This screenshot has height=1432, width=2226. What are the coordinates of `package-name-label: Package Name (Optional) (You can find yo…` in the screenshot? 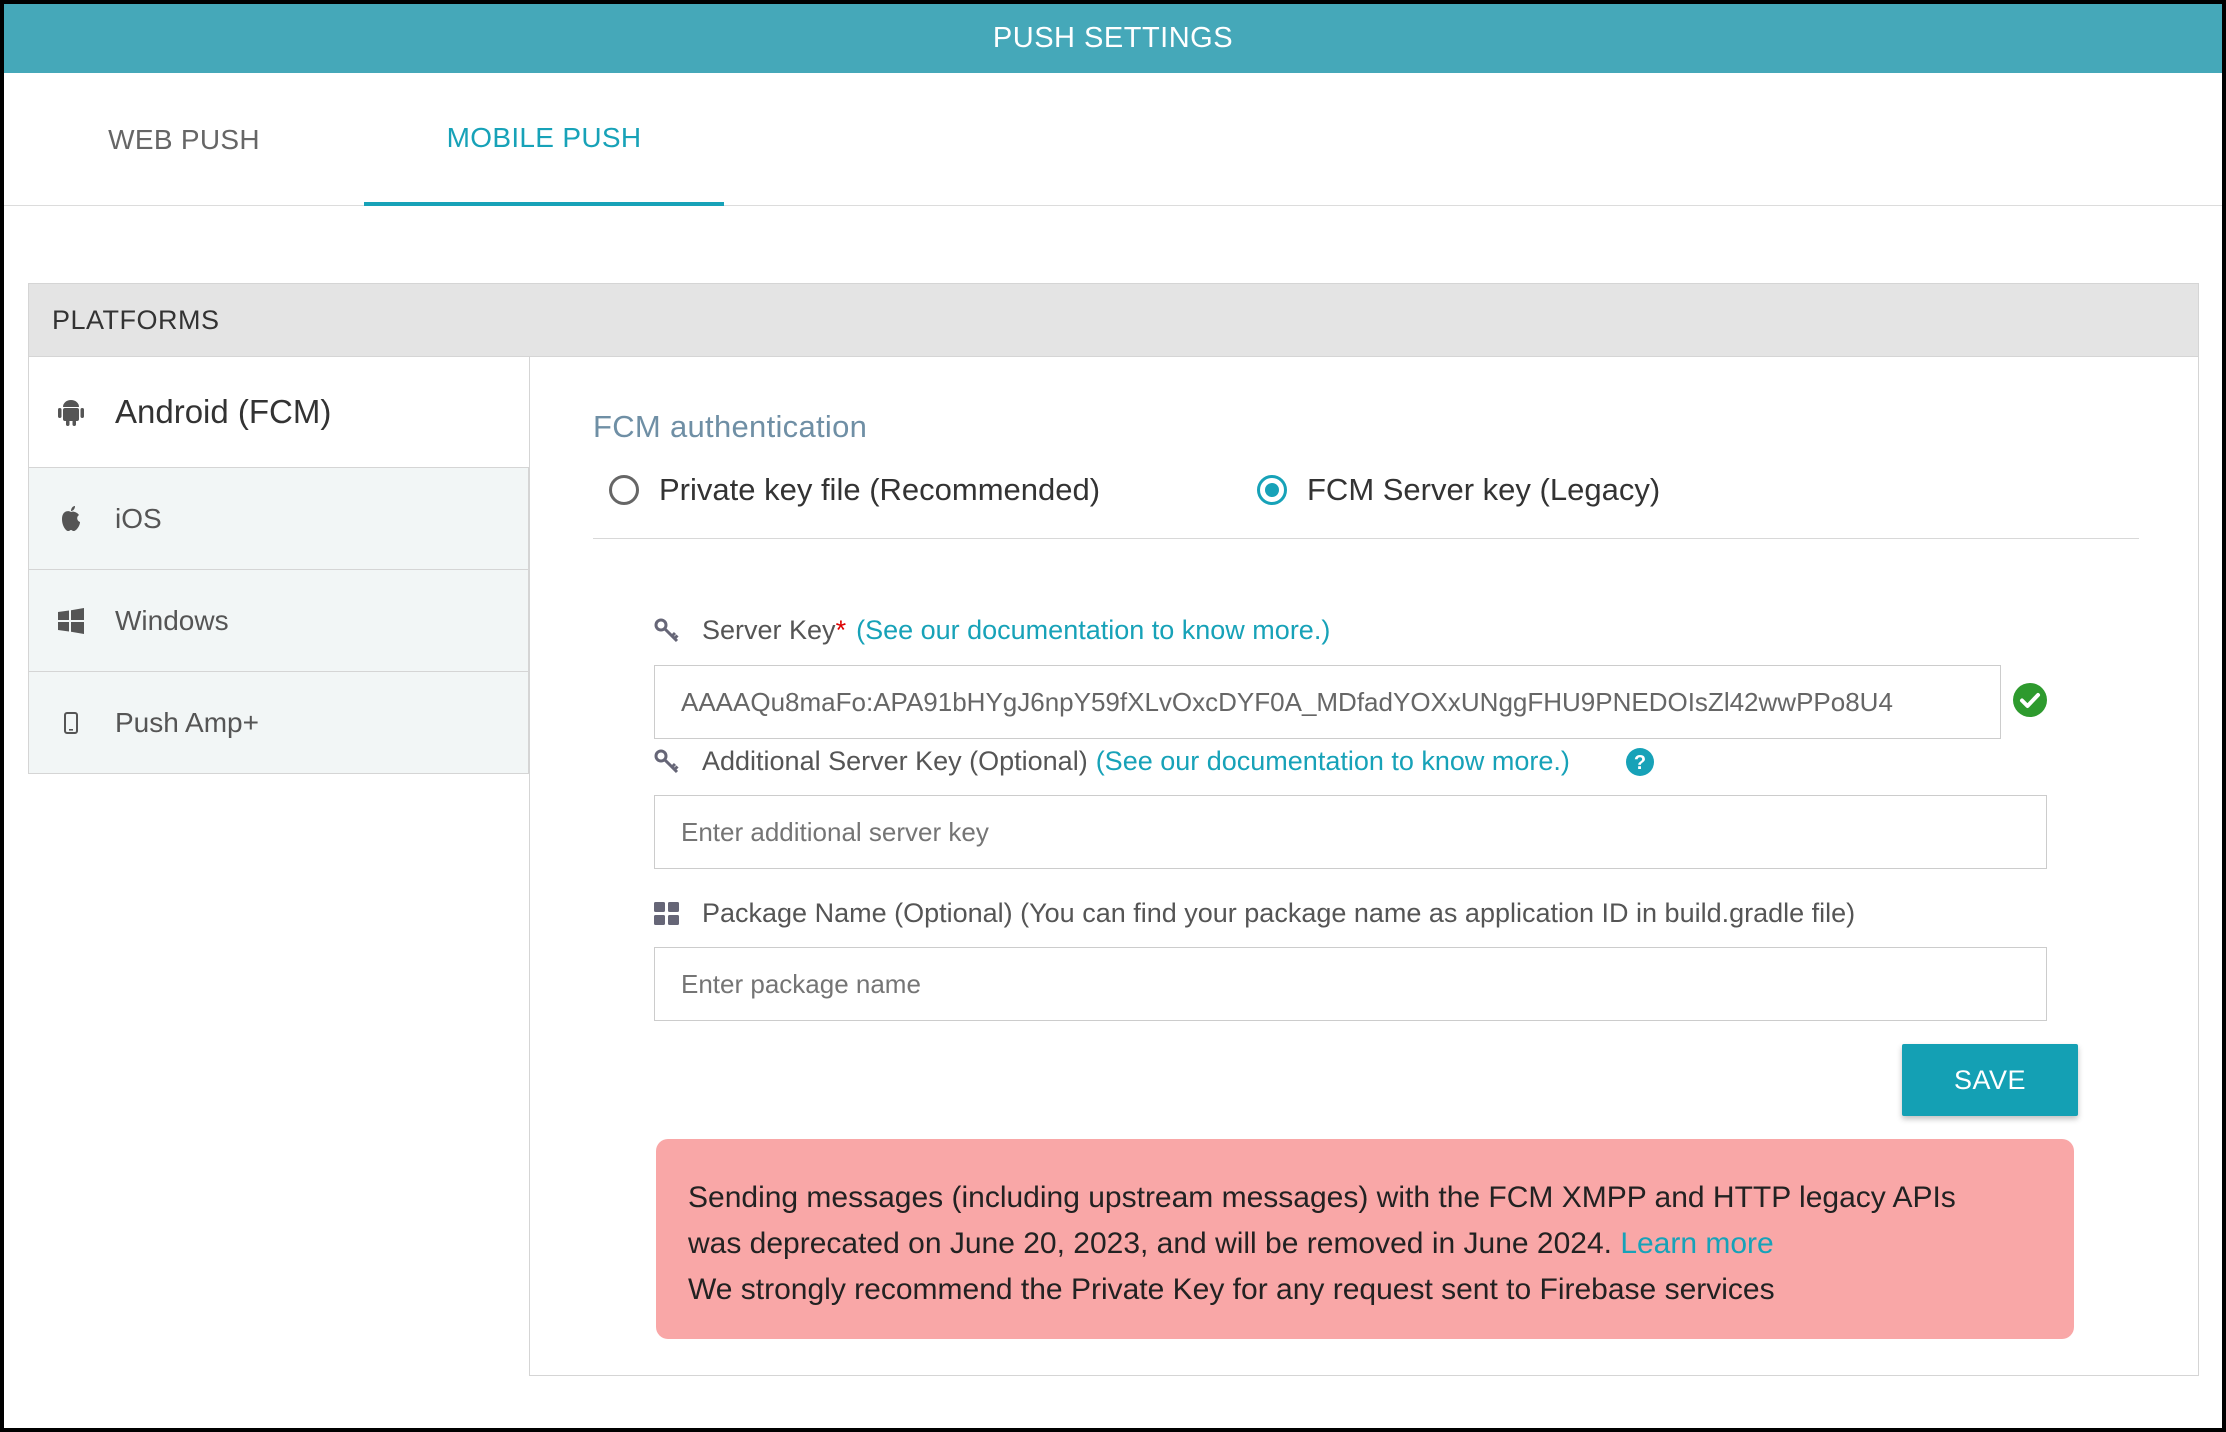 It's located at (1279, 913).